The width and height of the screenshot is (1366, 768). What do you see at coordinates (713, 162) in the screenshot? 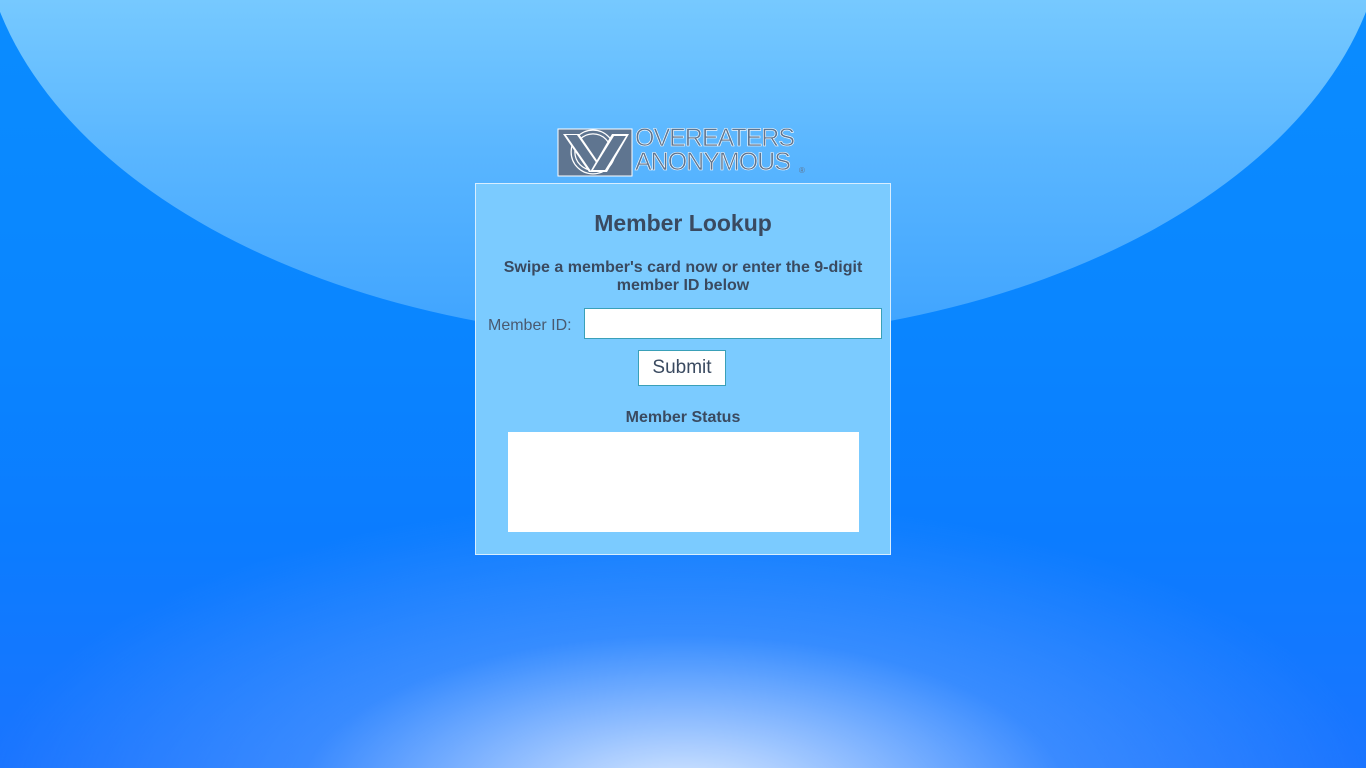
I see `logo-line-2: ANONYMOUS` at bounding box center [713, 162].